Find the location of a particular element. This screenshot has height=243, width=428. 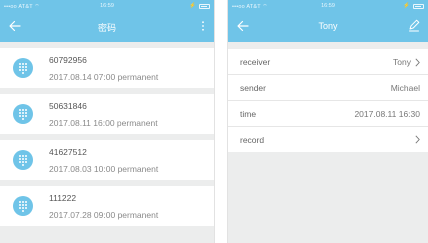

row-value-group is located at coordinates (417, 139).